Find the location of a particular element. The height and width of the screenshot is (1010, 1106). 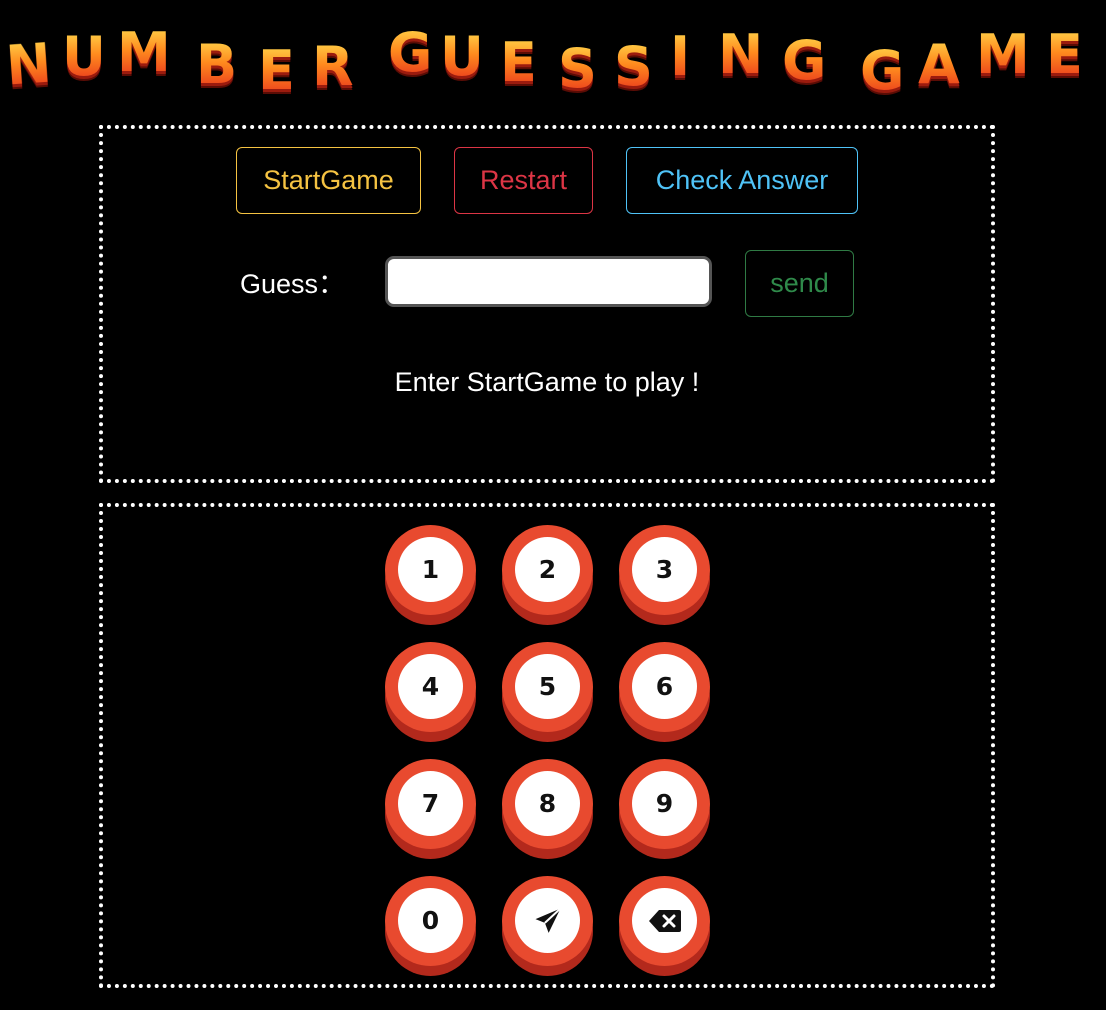

key-0: 0 is located at coordinates (430, 926).